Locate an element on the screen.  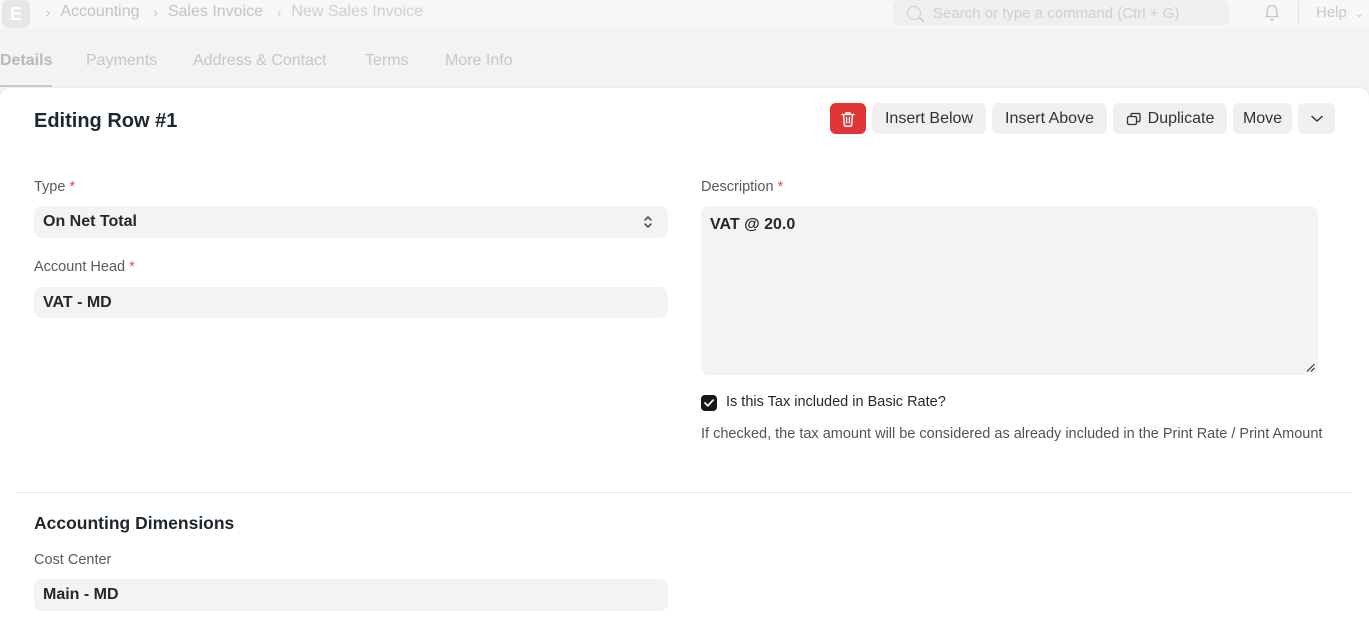
delete-row-button is located at coordinates (848, 118).